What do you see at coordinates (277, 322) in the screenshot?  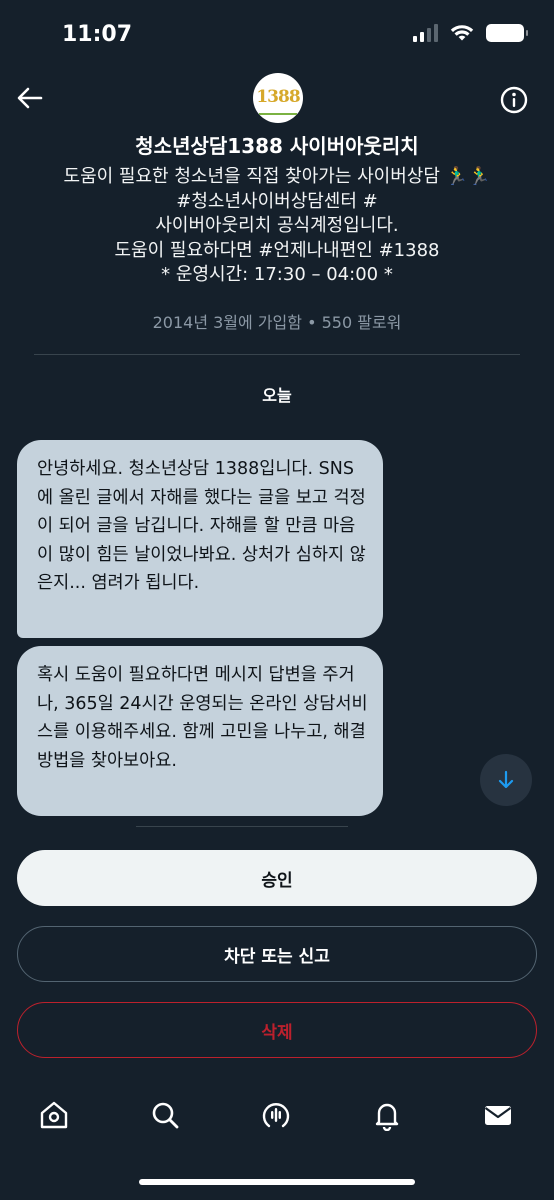 I see `joined-followers: 2014년 3월에 가입함 • 550 팔로워` at bounding box center [277, 322].